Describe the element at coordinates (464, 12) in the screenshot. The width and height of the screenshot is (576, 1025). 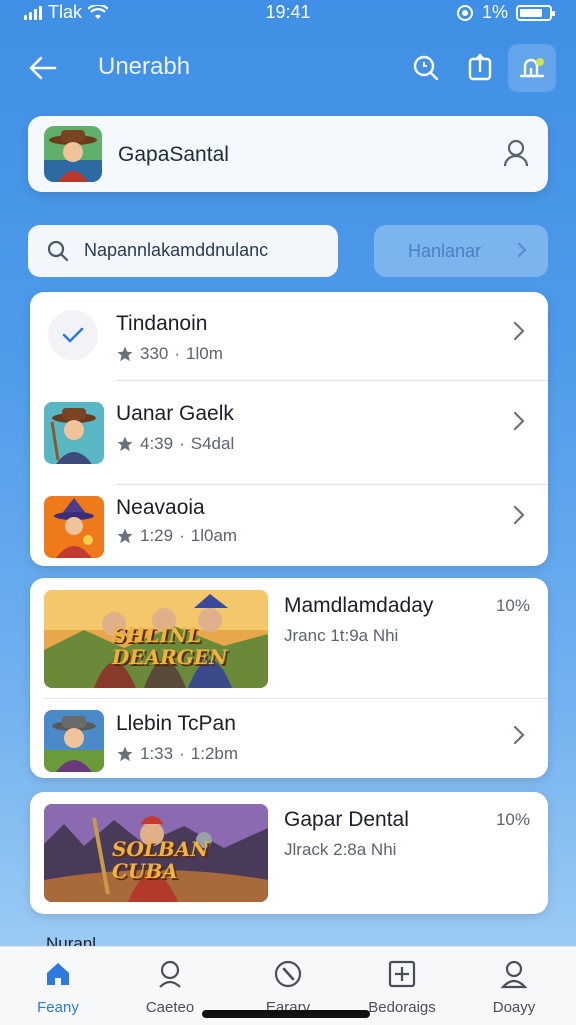
I see `location-icon` at that location.